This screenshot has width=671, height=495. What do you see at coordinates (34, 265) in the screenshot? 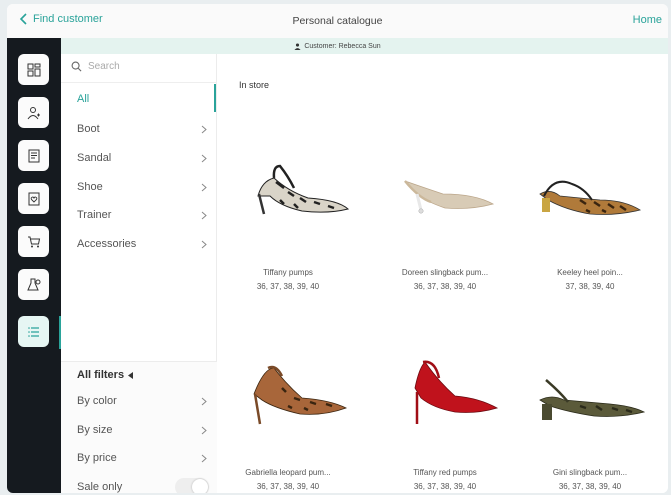
I see `side-rail` at bounding box center [34, 265].